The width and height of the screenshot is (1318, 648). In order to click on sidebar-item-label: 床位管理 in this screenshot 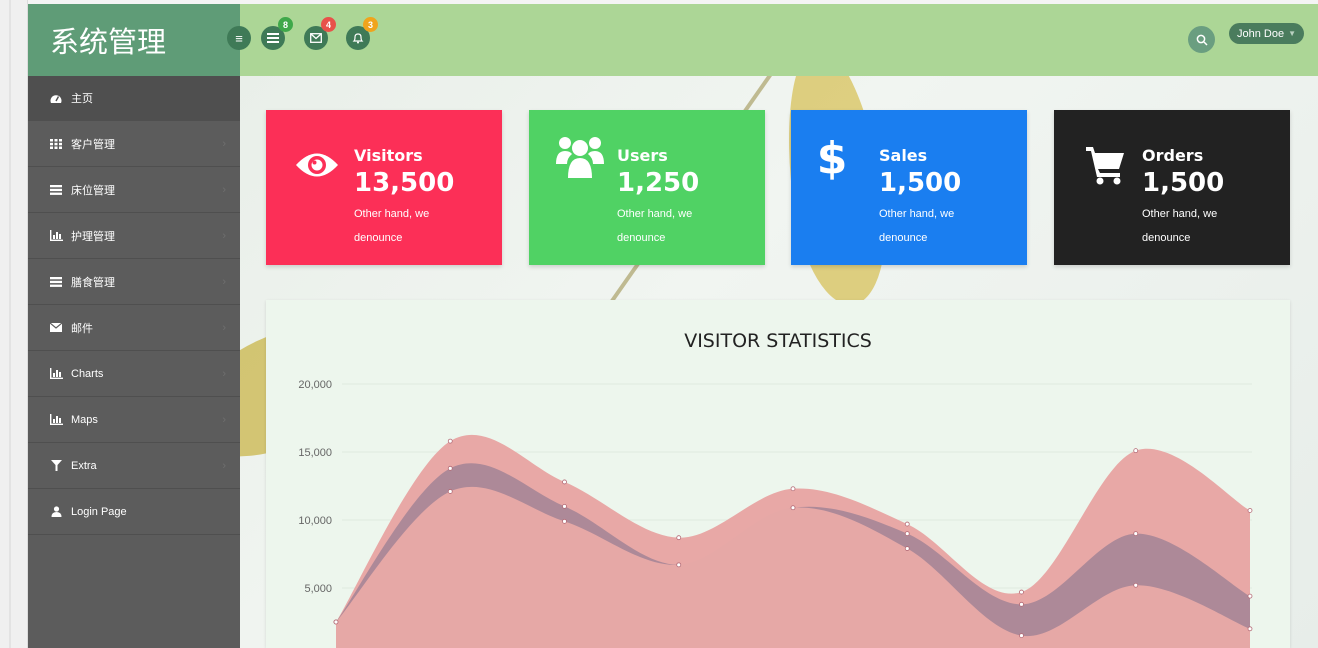, I will do `click(93, 190)`.